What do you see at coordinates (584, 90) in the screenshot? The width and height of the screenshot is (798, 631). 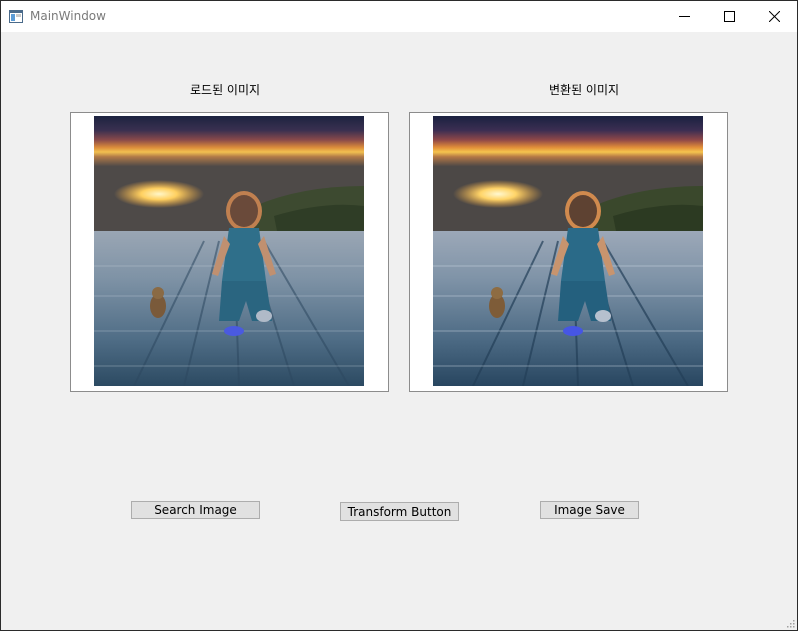 I see `transformed-image-label: 변환된 이미지` at bounding box center [584, 90].